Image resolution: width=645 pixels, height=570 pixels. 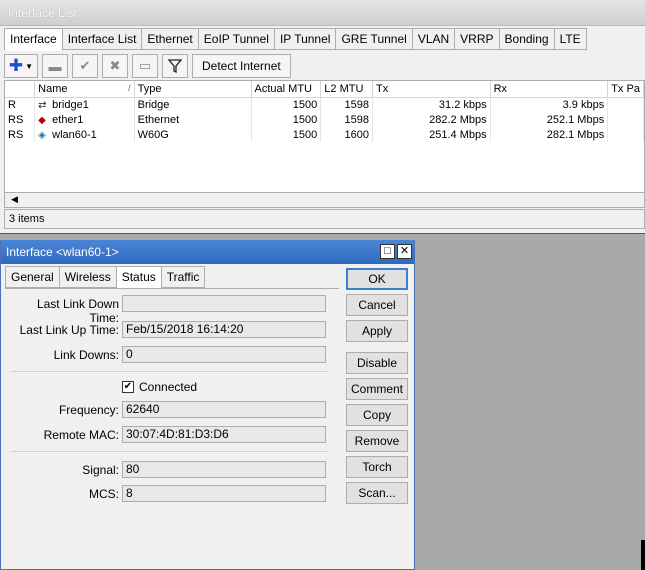 What do you see at coordinates (84, 89) in the screenshot?
I see `column-name: Name /` at bounding box center [84, 89].